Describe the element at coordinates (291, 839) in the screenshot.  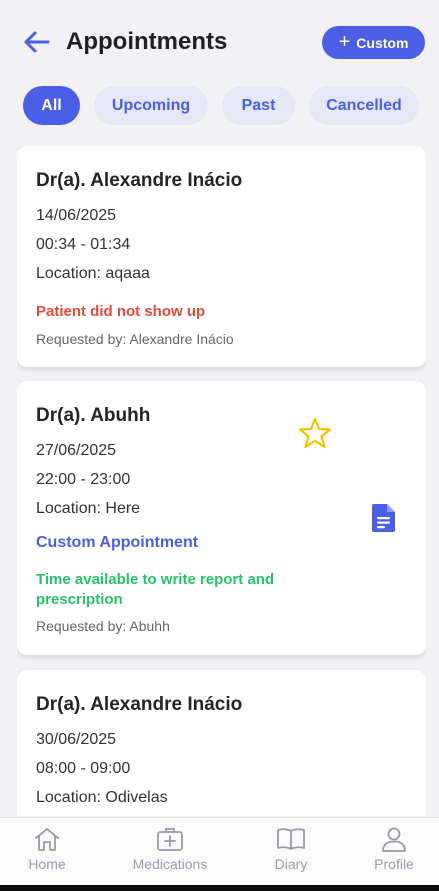
I see `book-icon` at that location.